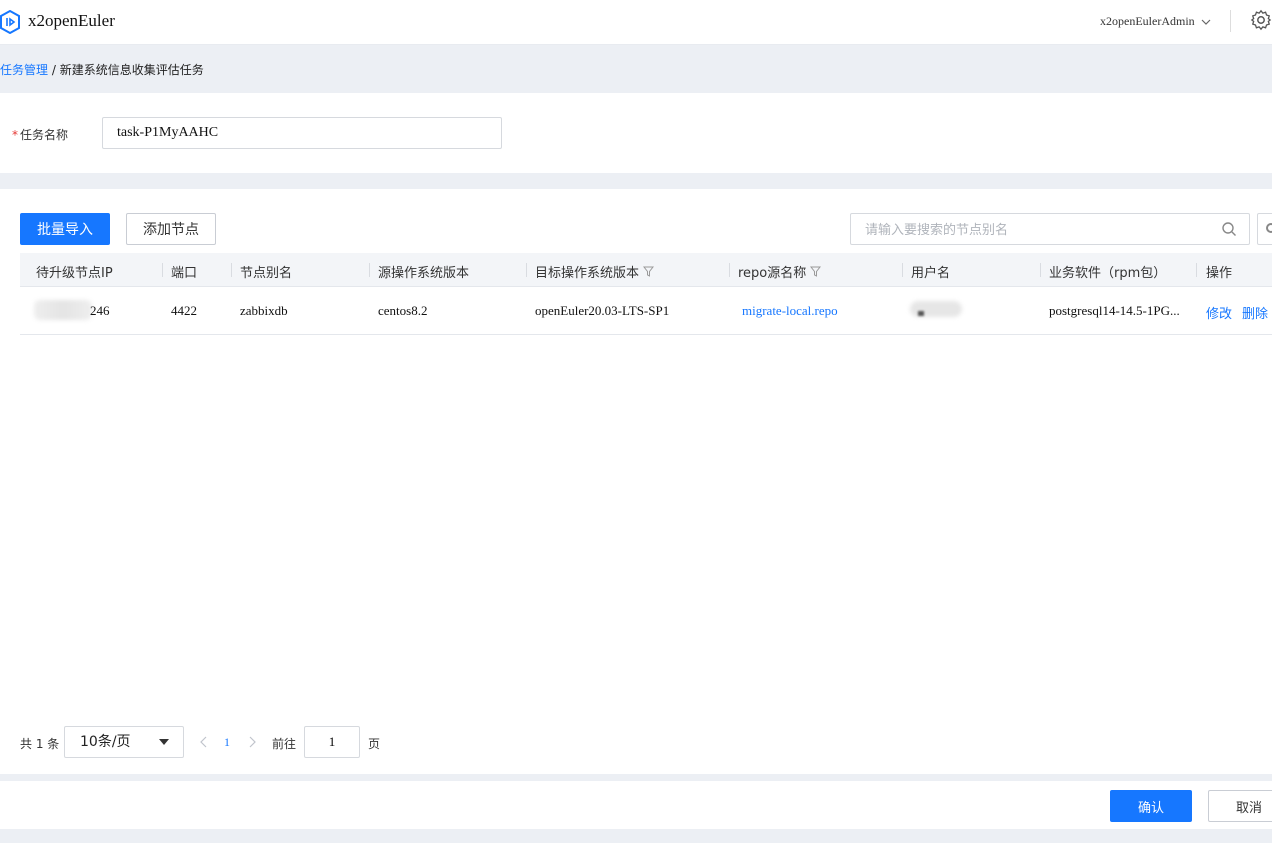 The height and width of the screenshot is (843, 1272). What do you see at coordinates (71, 20) in the screenshot?
I see `app-title: x2openEuler` at bounding box center [71, 20].